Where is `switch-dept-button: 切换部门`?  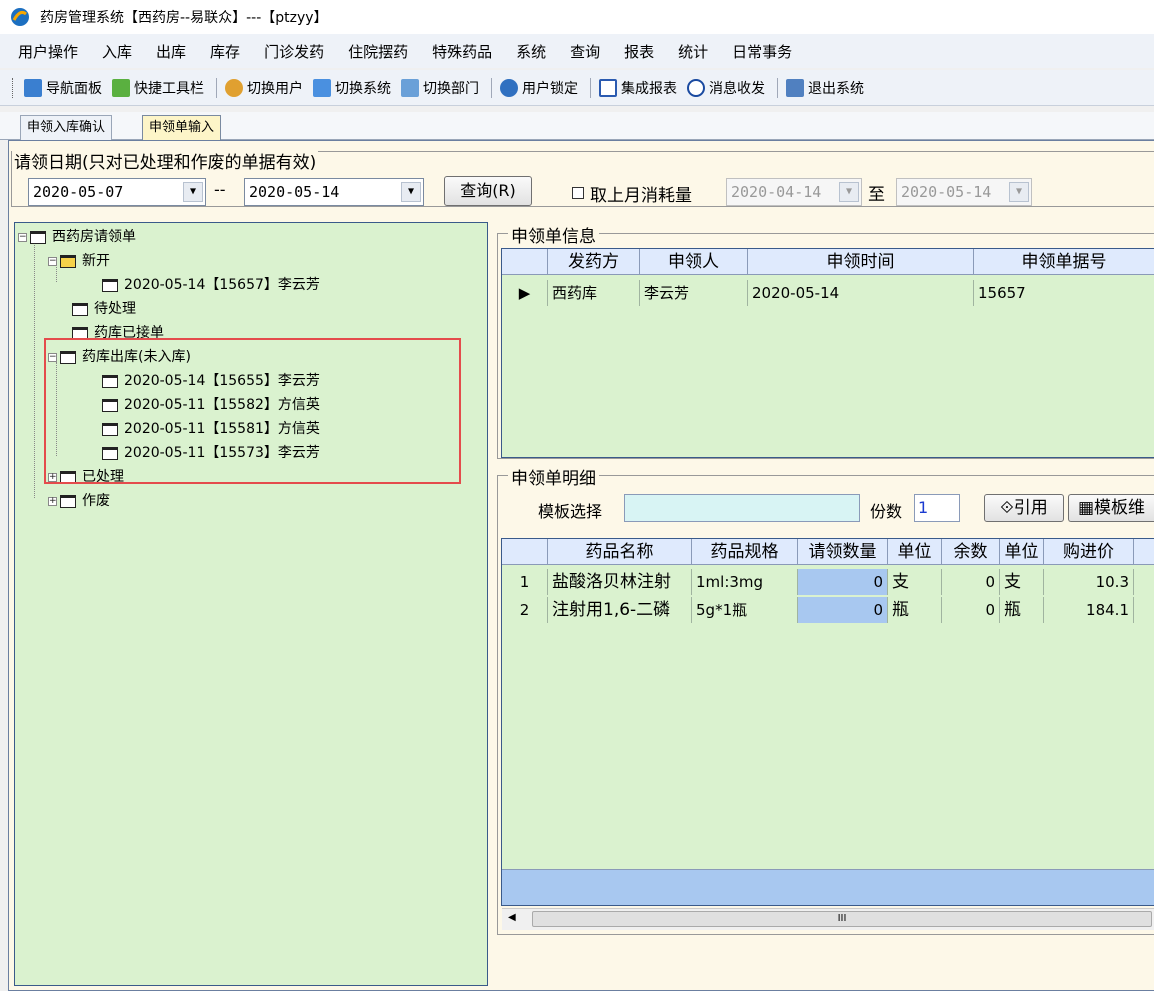
switch-dept-button: 切换部门 is located at coordinates (440, 88).